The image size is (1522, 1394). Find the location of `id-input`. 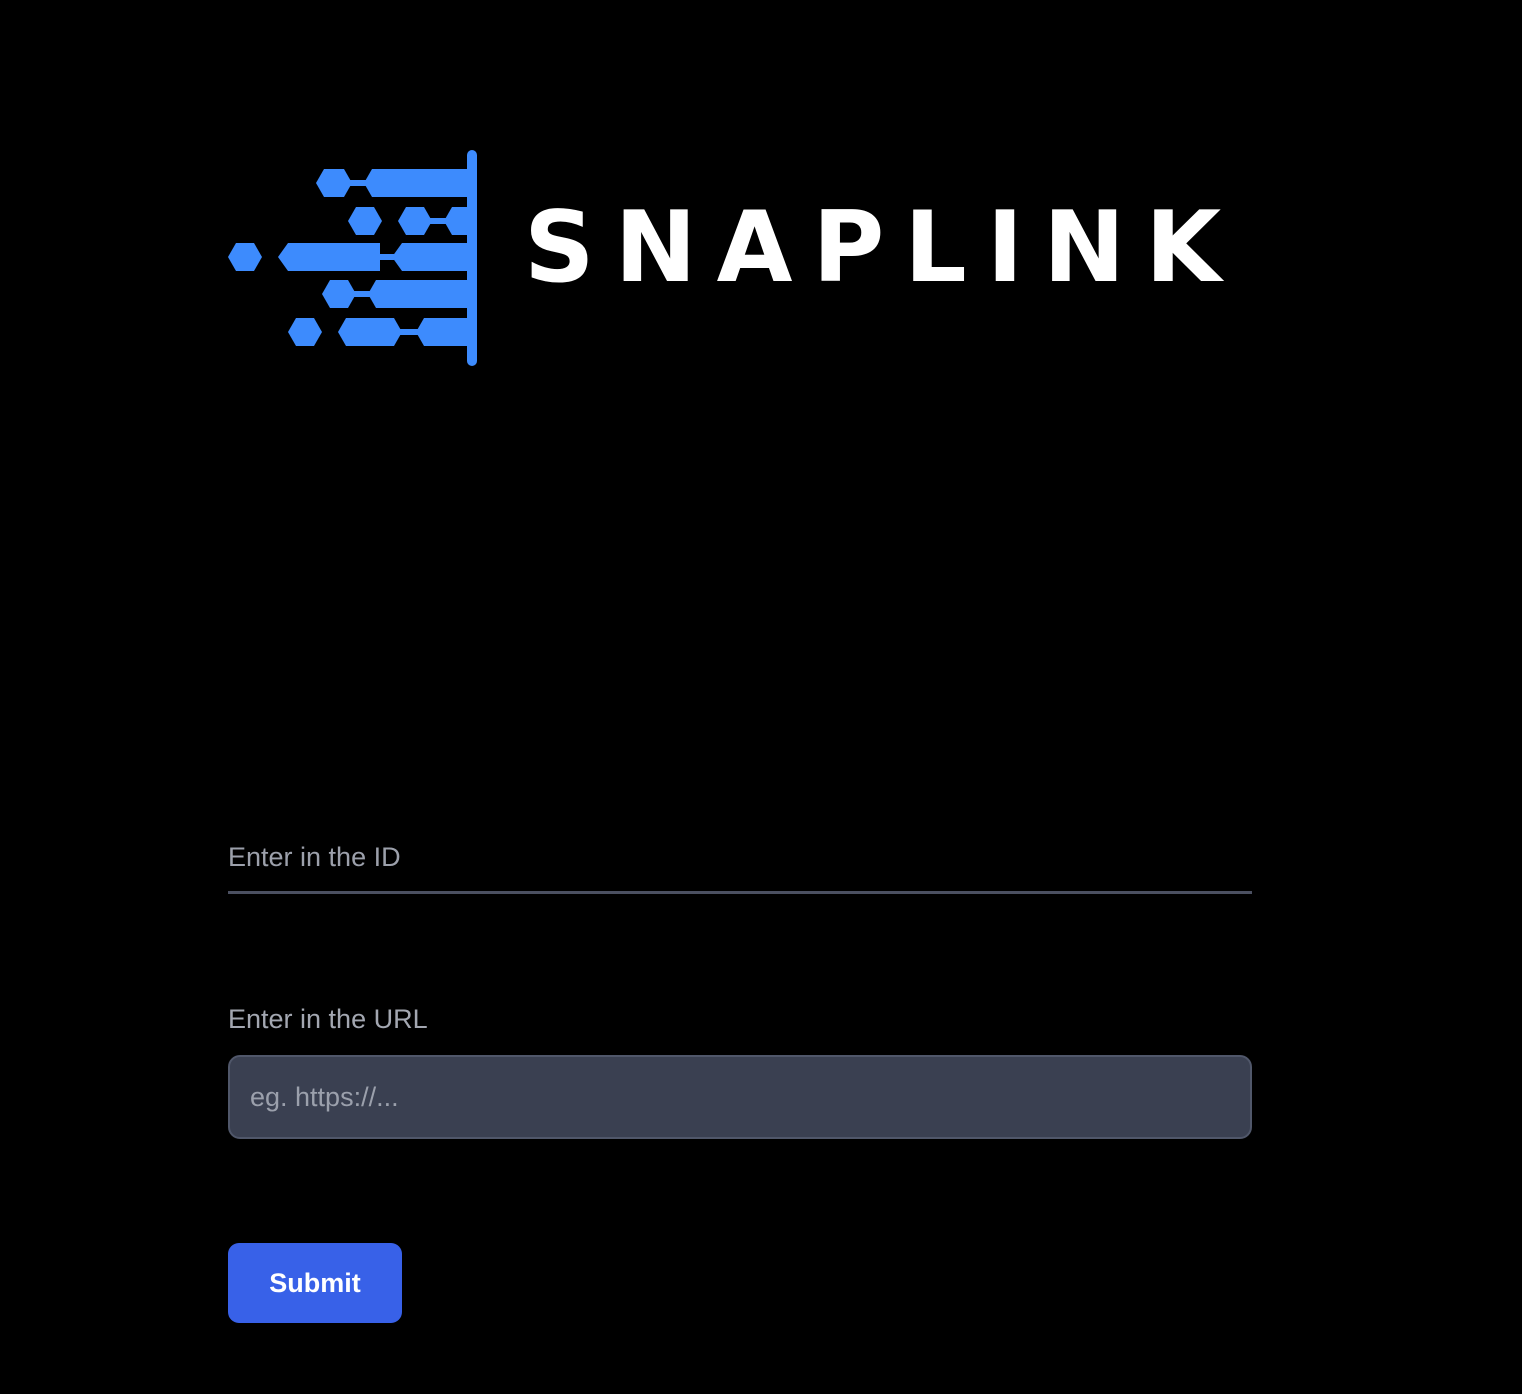

id-input is located at coordinates (740, 860).